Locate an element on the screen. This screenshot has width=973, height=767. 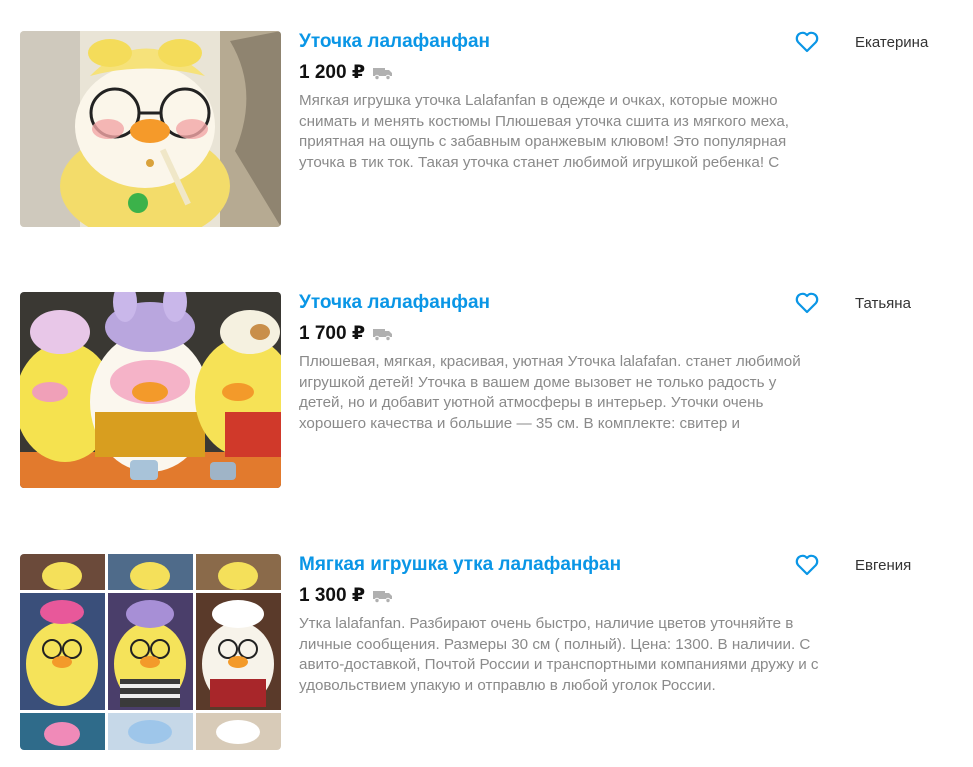
seller-name: Евгения is located at coordinates (883, 565).